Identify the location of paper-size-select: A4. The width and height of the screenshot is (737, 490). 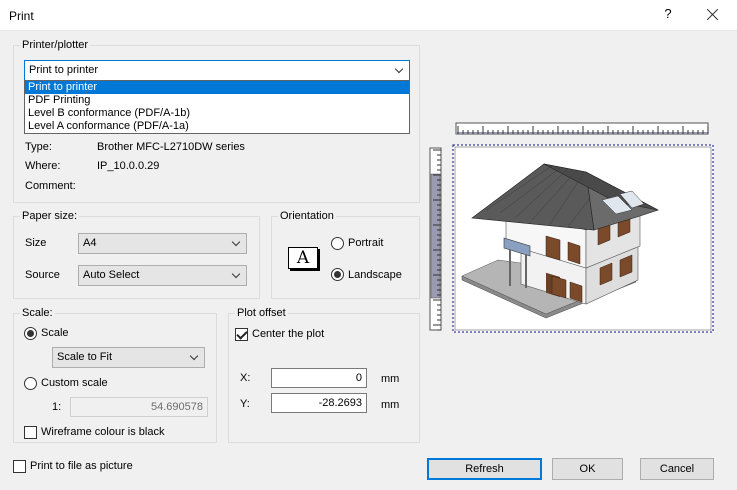
(162, 243).